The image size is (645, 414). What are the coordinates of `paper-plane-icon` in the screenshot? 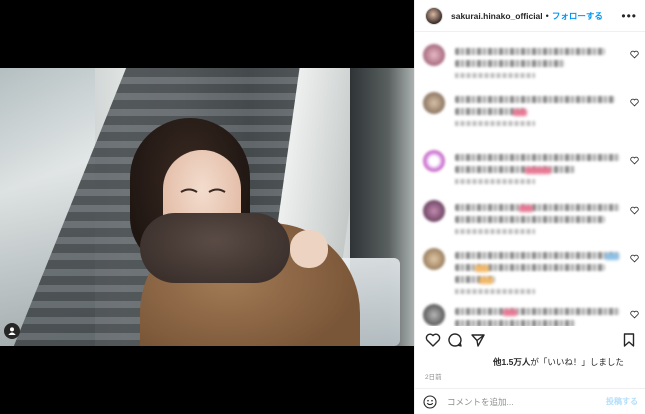 It's located at (478, 340).